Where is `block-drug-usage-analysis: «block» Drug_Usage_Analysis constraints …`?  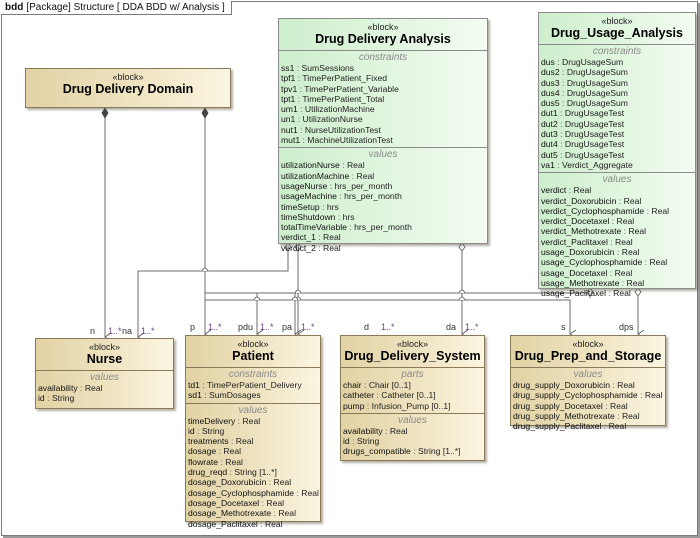
block-drug-usage-analysis: «block» Drug_Usage_Analysis constraints … is located at coordinates (617, 155).